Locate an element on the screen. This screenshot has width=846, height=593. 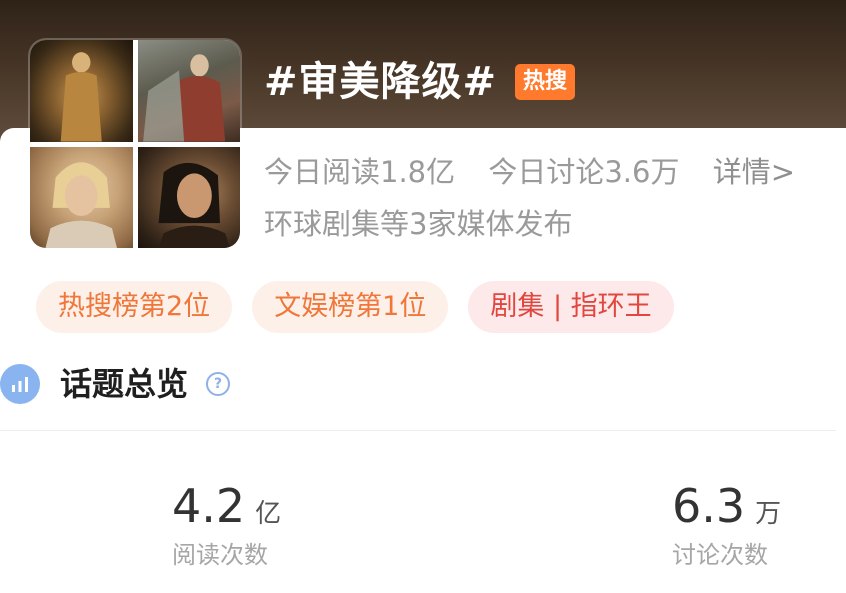
bar-chart-icon is located at coordinates (20, 384).